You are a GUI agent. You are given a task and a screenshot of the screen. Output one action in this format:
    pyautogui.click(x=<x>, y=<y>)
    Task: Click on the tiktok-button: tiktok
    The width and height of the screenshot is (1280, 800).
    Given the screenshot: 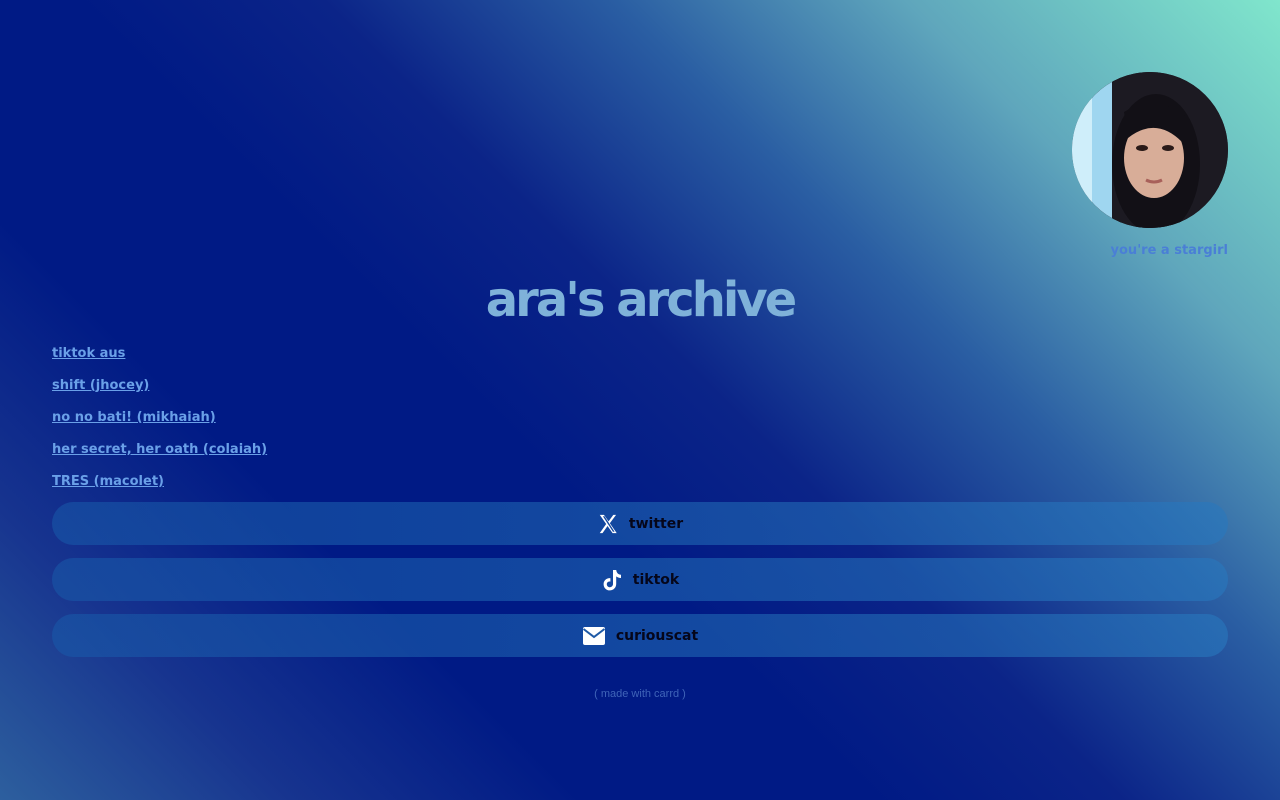 What is the action you would take?
    pyautogui.click(x=640, y=579)
    